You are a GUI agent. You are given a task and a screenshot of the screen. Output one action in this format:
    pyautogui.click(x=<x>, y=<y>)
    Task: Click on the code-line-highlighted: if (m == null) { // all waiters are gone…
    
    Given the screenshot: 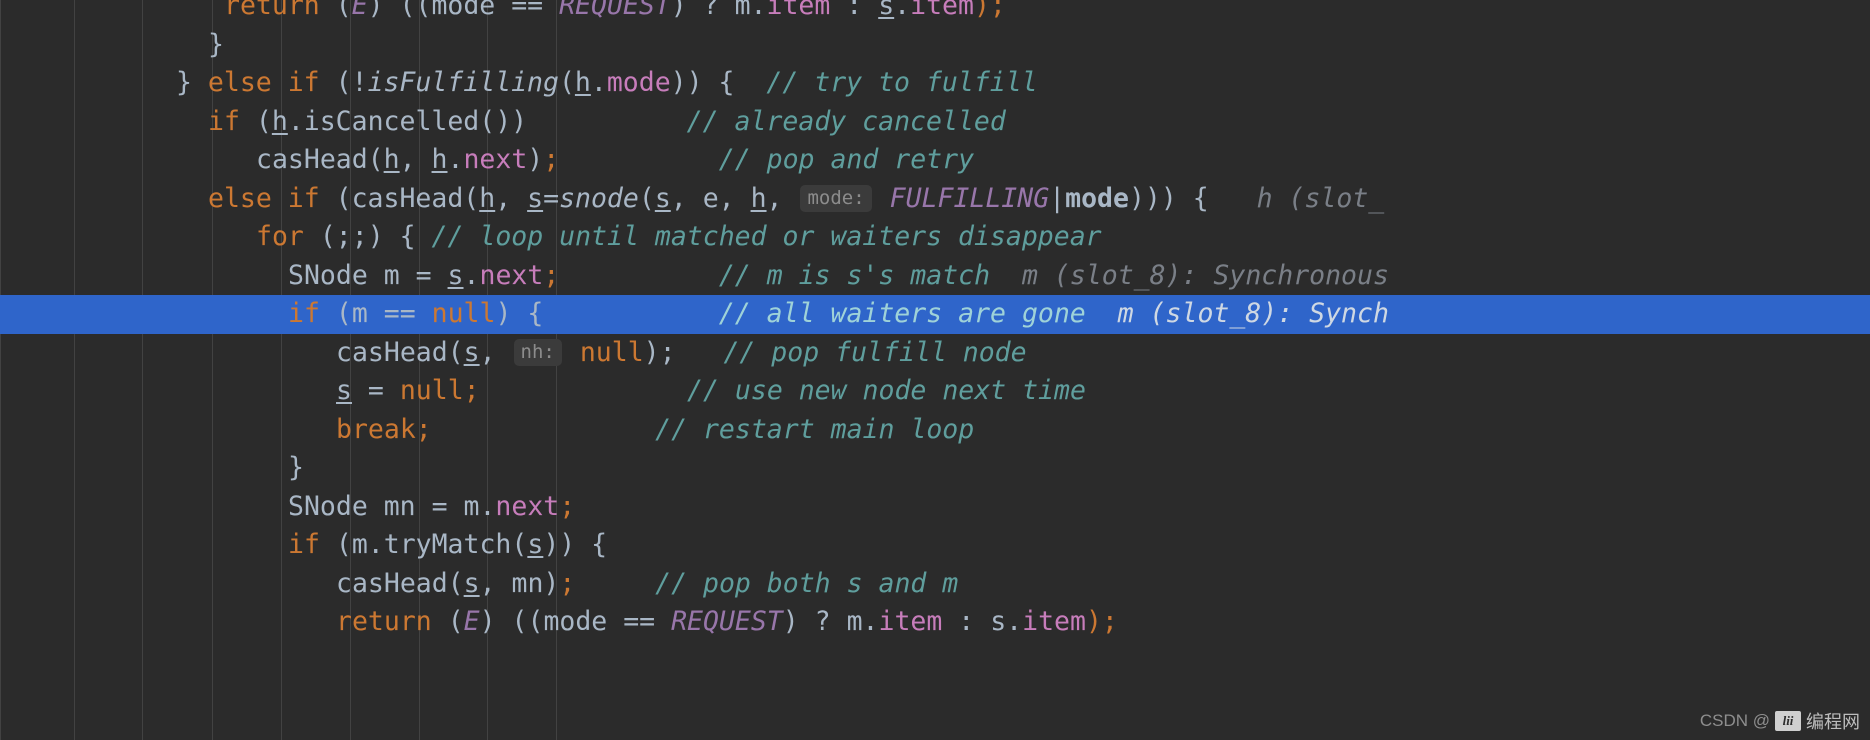 What is the action you would take?
    pyautogui.click(x=935, y=314)
    